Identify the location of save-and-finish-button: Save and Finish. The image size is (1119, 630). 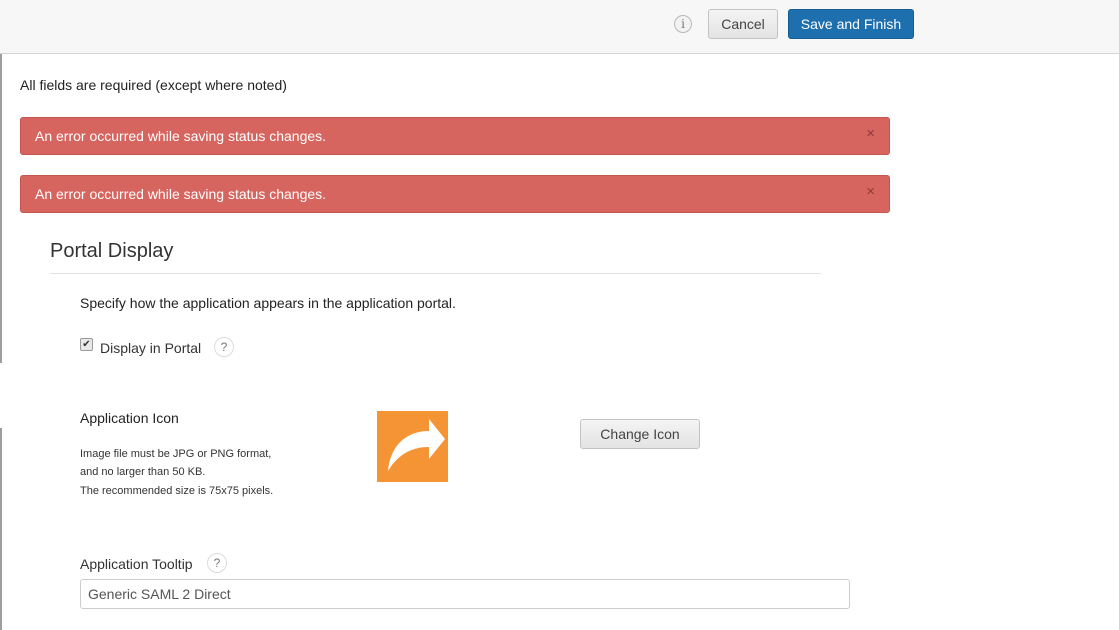
(851, 24).